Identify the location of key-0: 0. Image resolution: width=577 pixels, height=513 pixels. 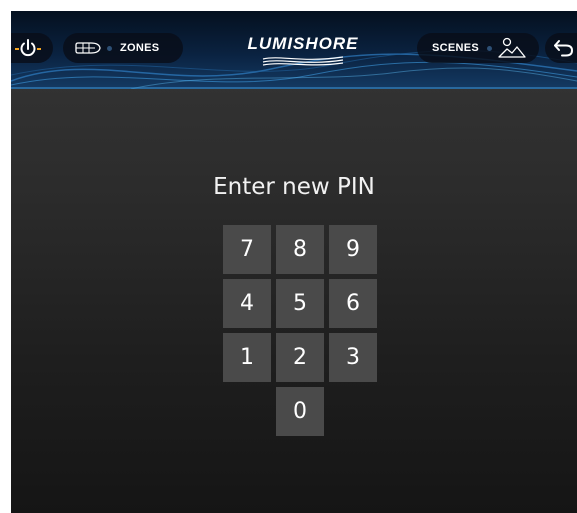
(300, 411).